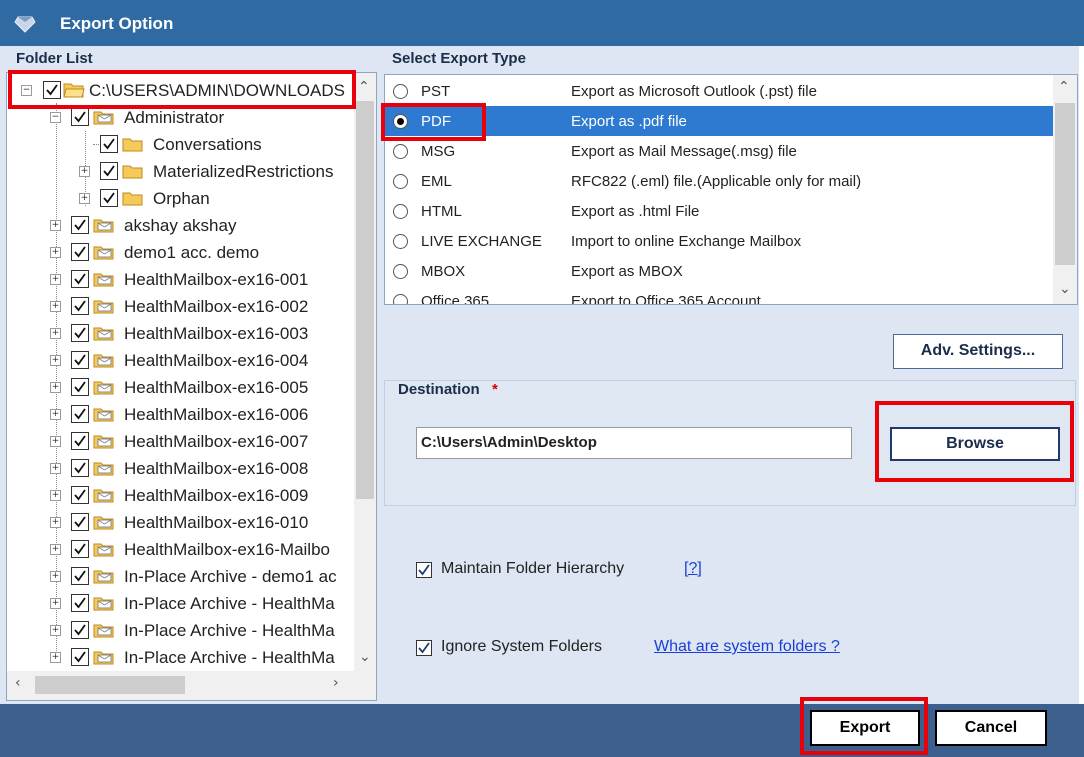 This screenshot has height=757, width=1084. Describe the element at coordinates (180, 361) in the screenshot. I see `tree-item-mailbox: + HealthMailbox-ex16-004` at that location.